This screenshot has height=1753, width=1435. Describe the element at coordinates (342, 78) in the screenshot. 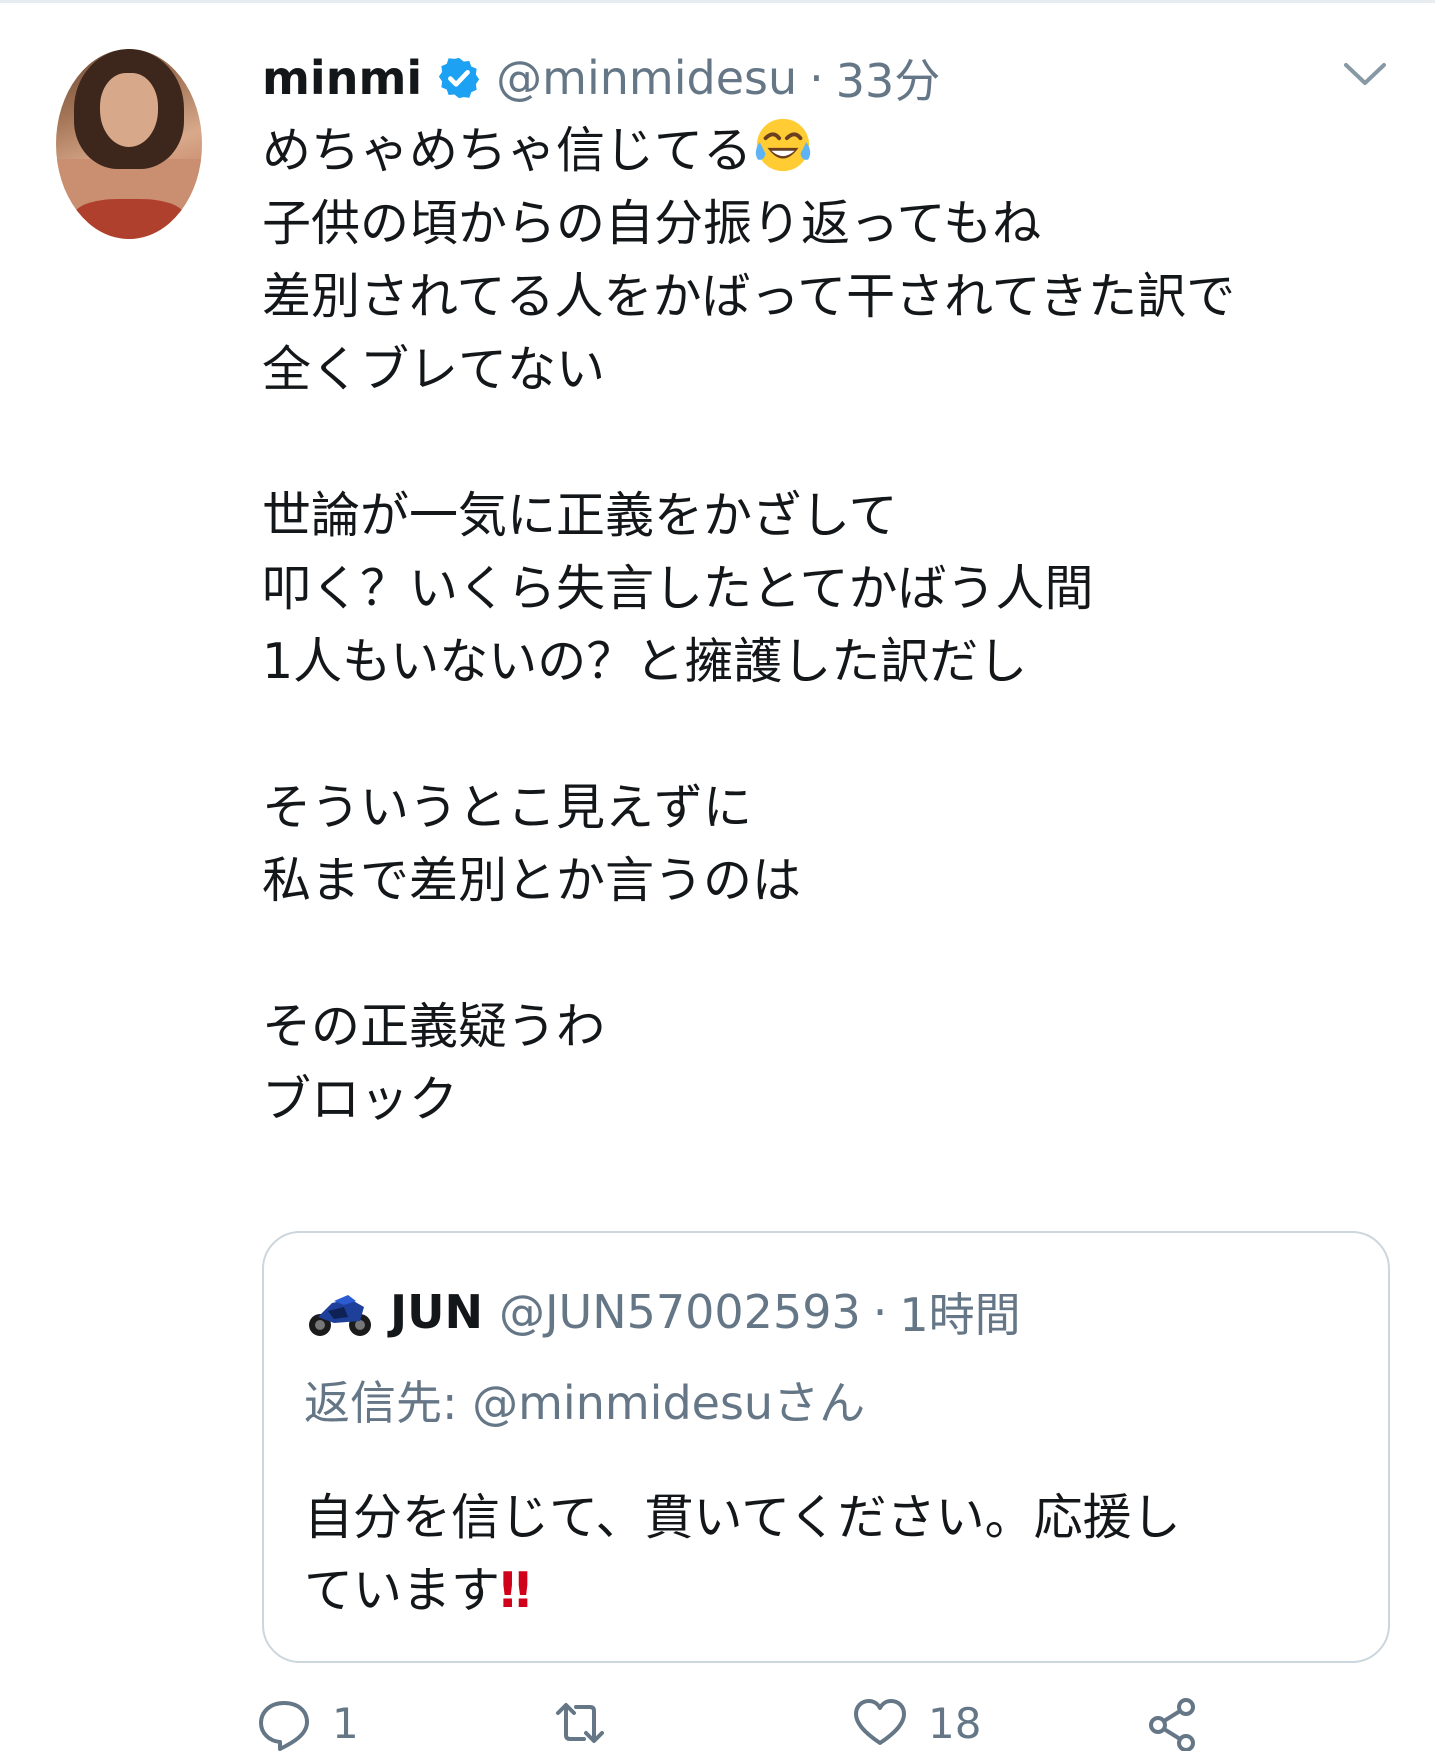

I see `author-name: minmi` at that location.